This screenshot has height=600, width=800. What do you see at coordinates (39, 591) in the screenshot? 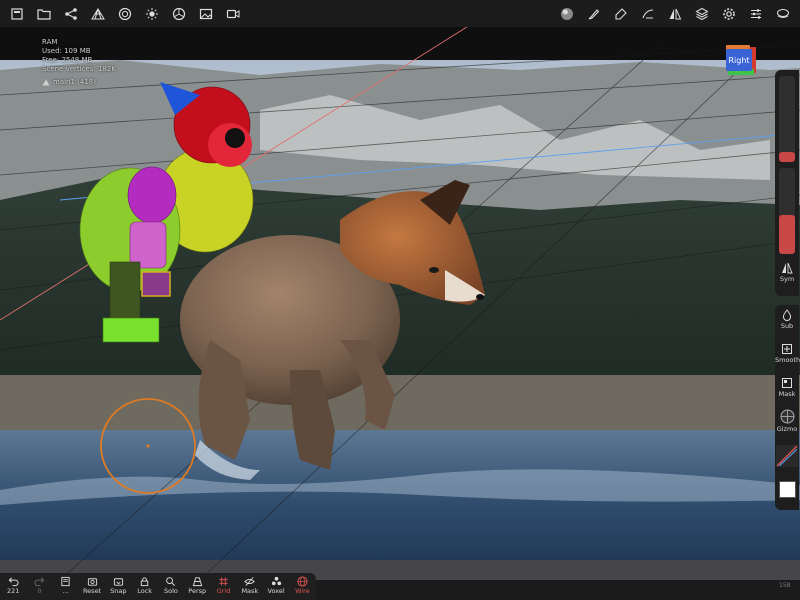
I see `redo-count: 0` at bounding box center [39, 591].